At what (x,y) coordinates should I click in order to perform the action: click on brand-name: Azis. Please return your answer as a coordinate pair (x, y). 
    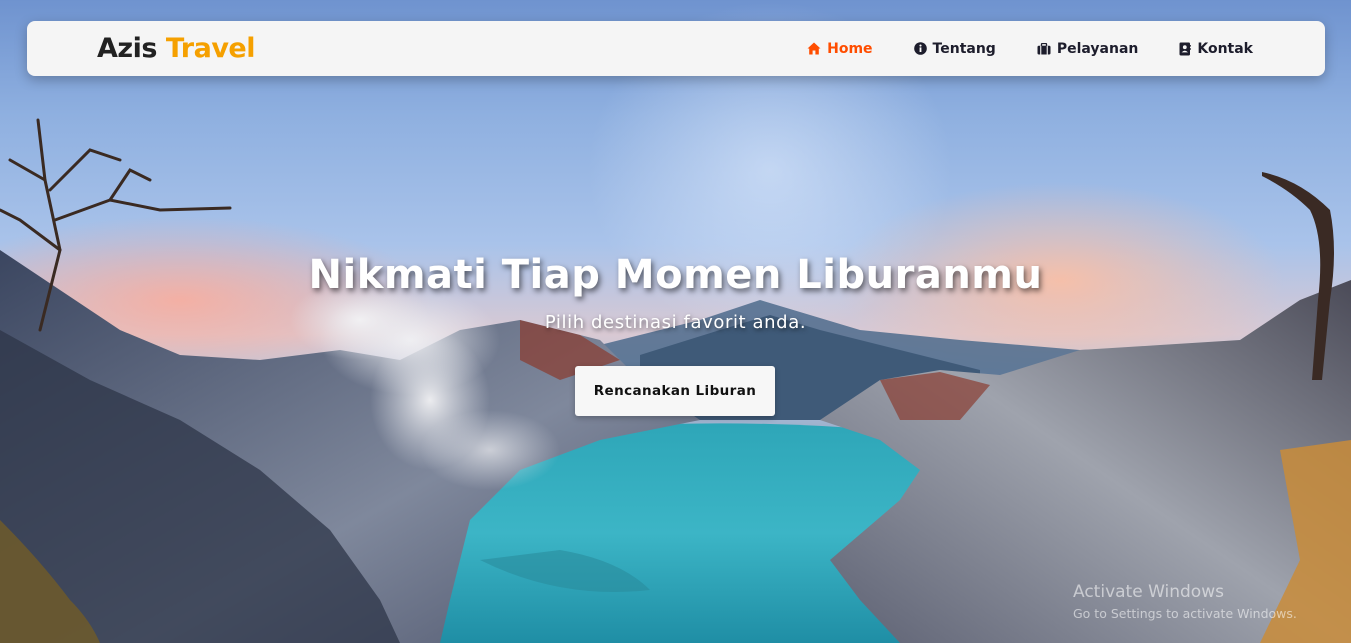
    Looking at the image, I should click on (127, 48).